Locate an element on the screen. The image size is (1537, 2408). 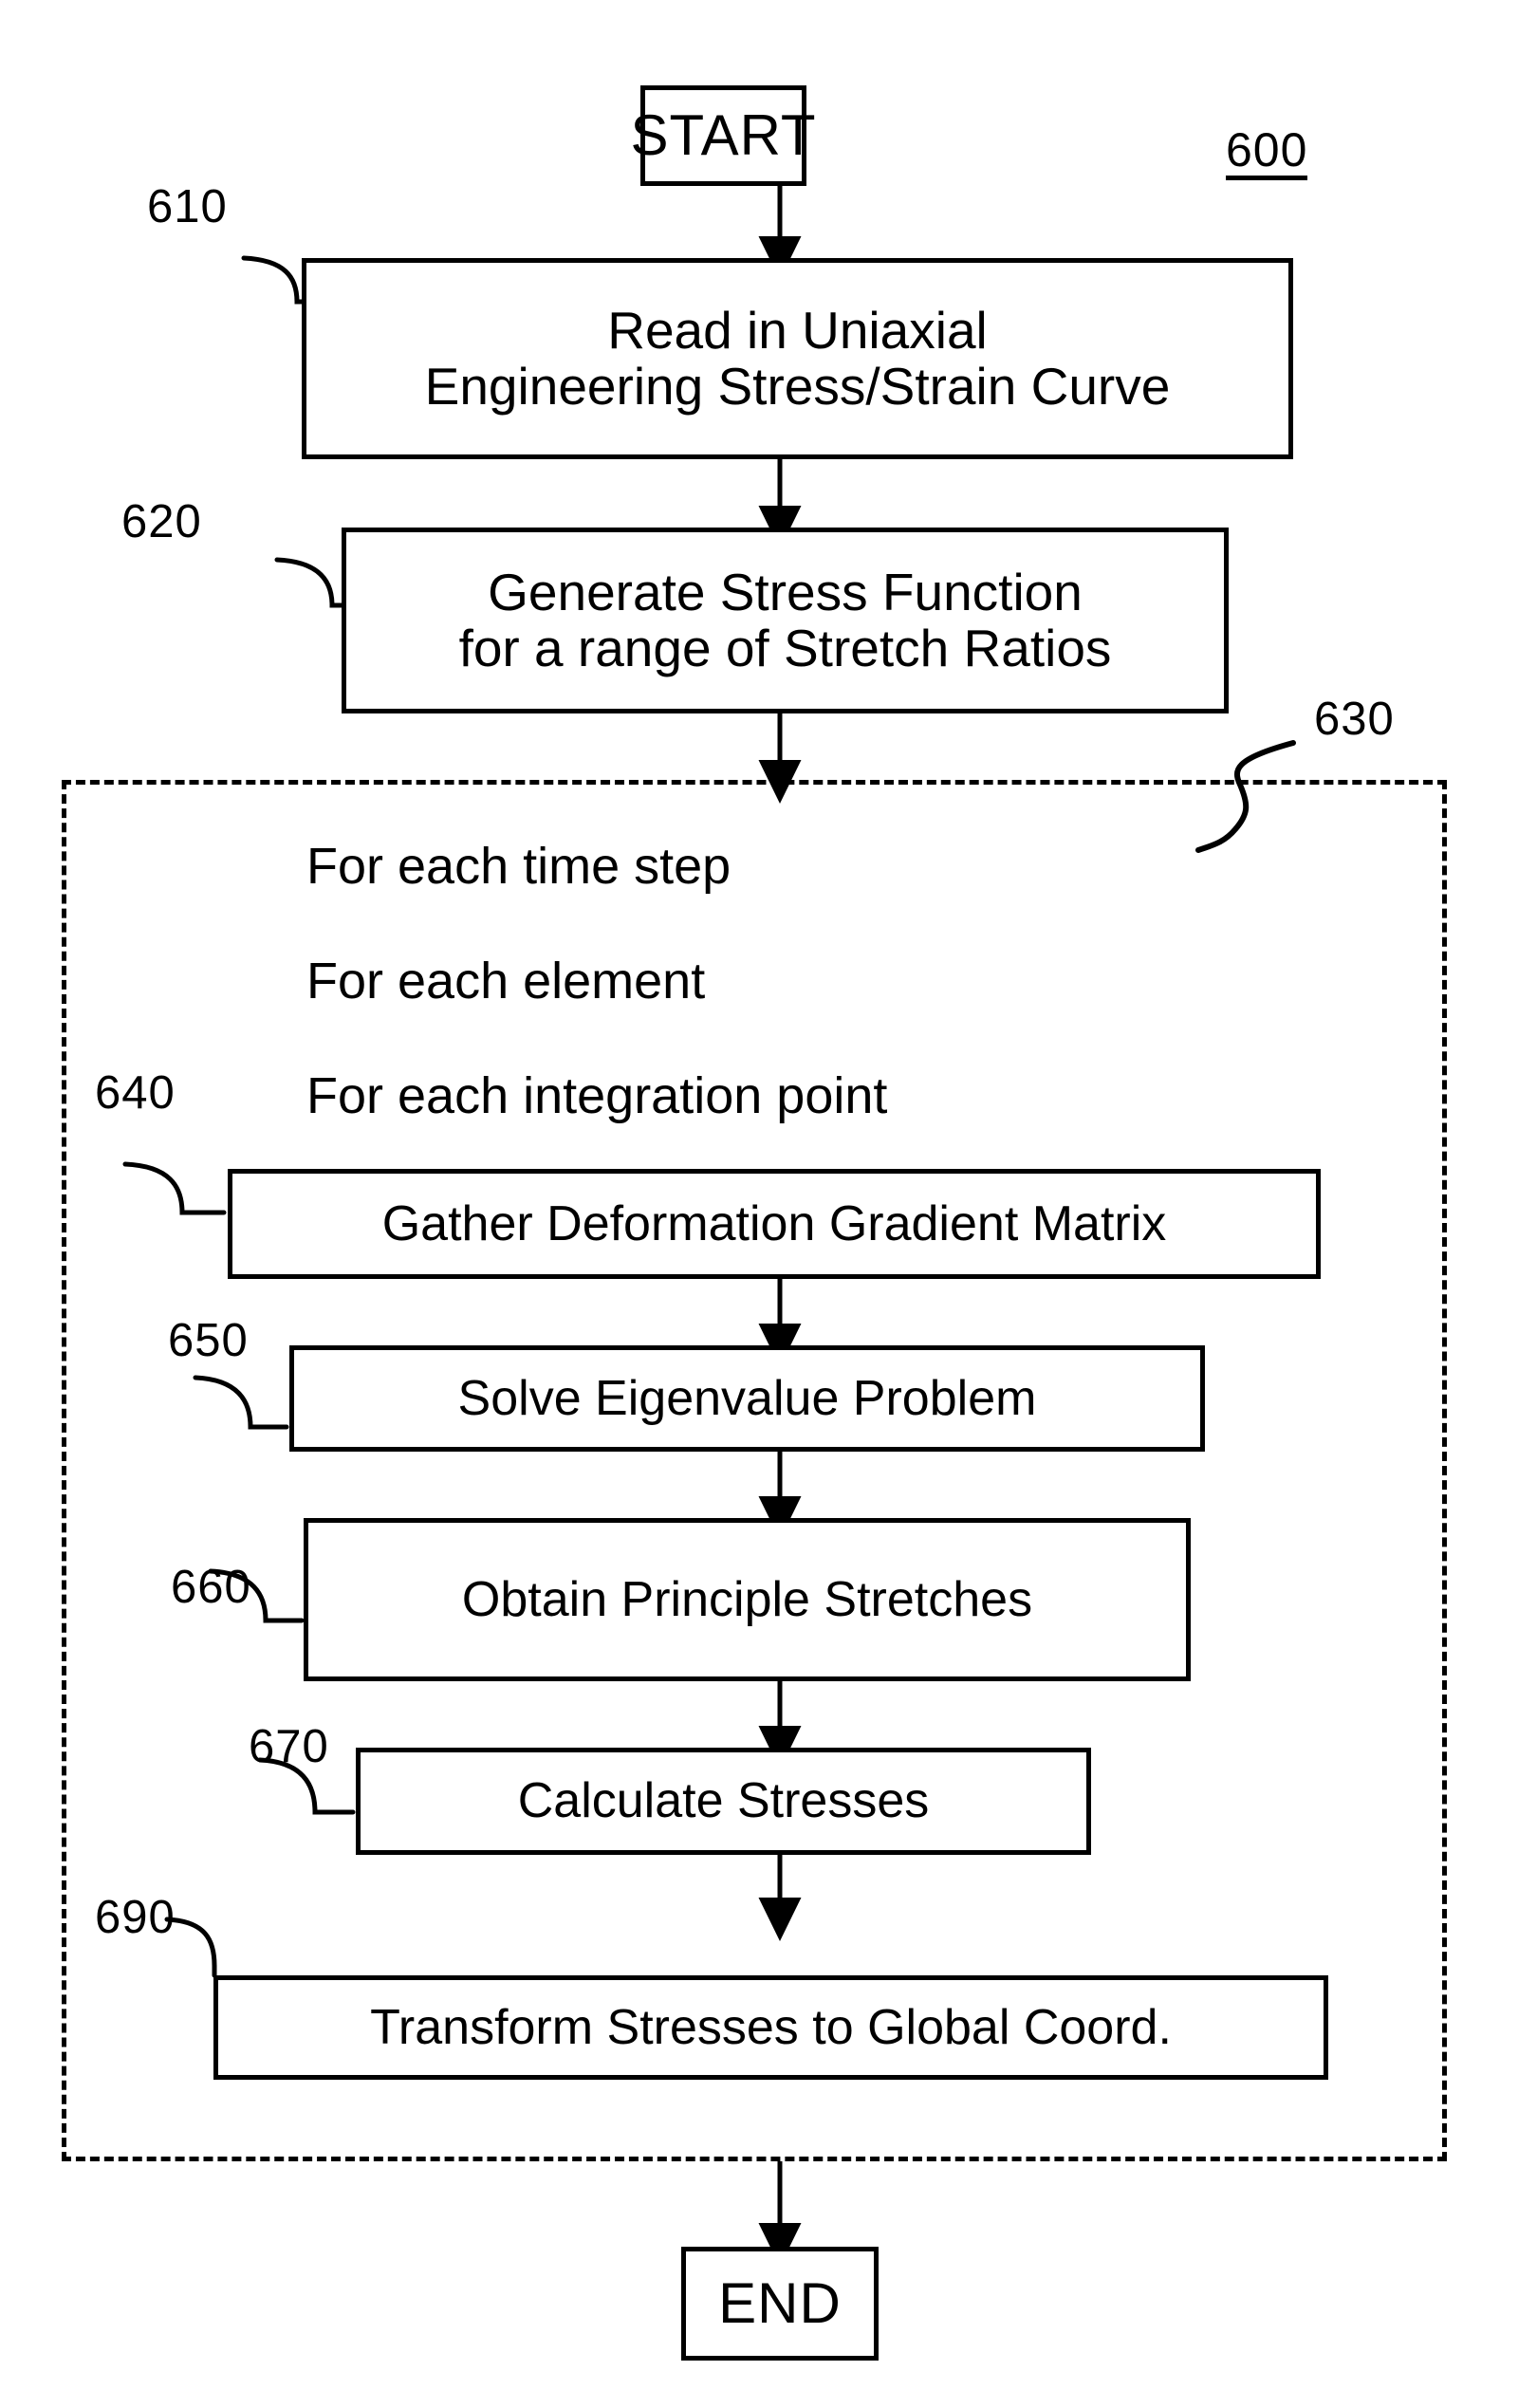
ref-numeral-610: 610 is located at coordinates (188, 206).